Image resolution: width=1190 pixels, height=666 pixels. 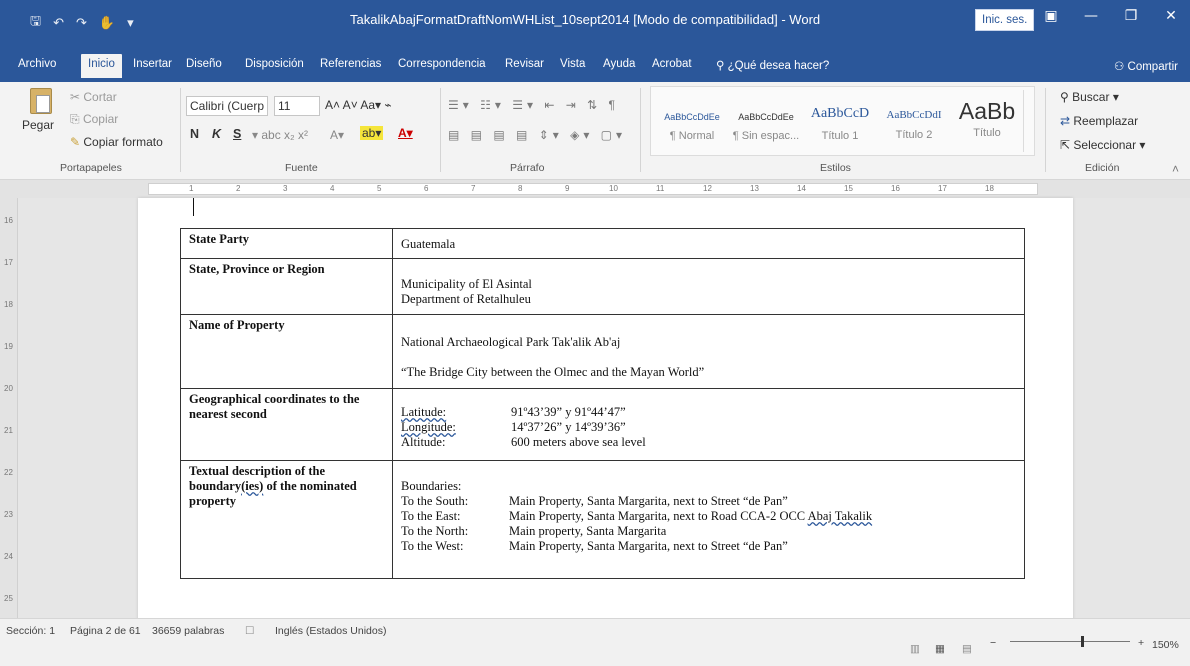 I want to click on font-size-icons: A˄ A˅ Aa▾ ⌁, so click(x=358, y=105).